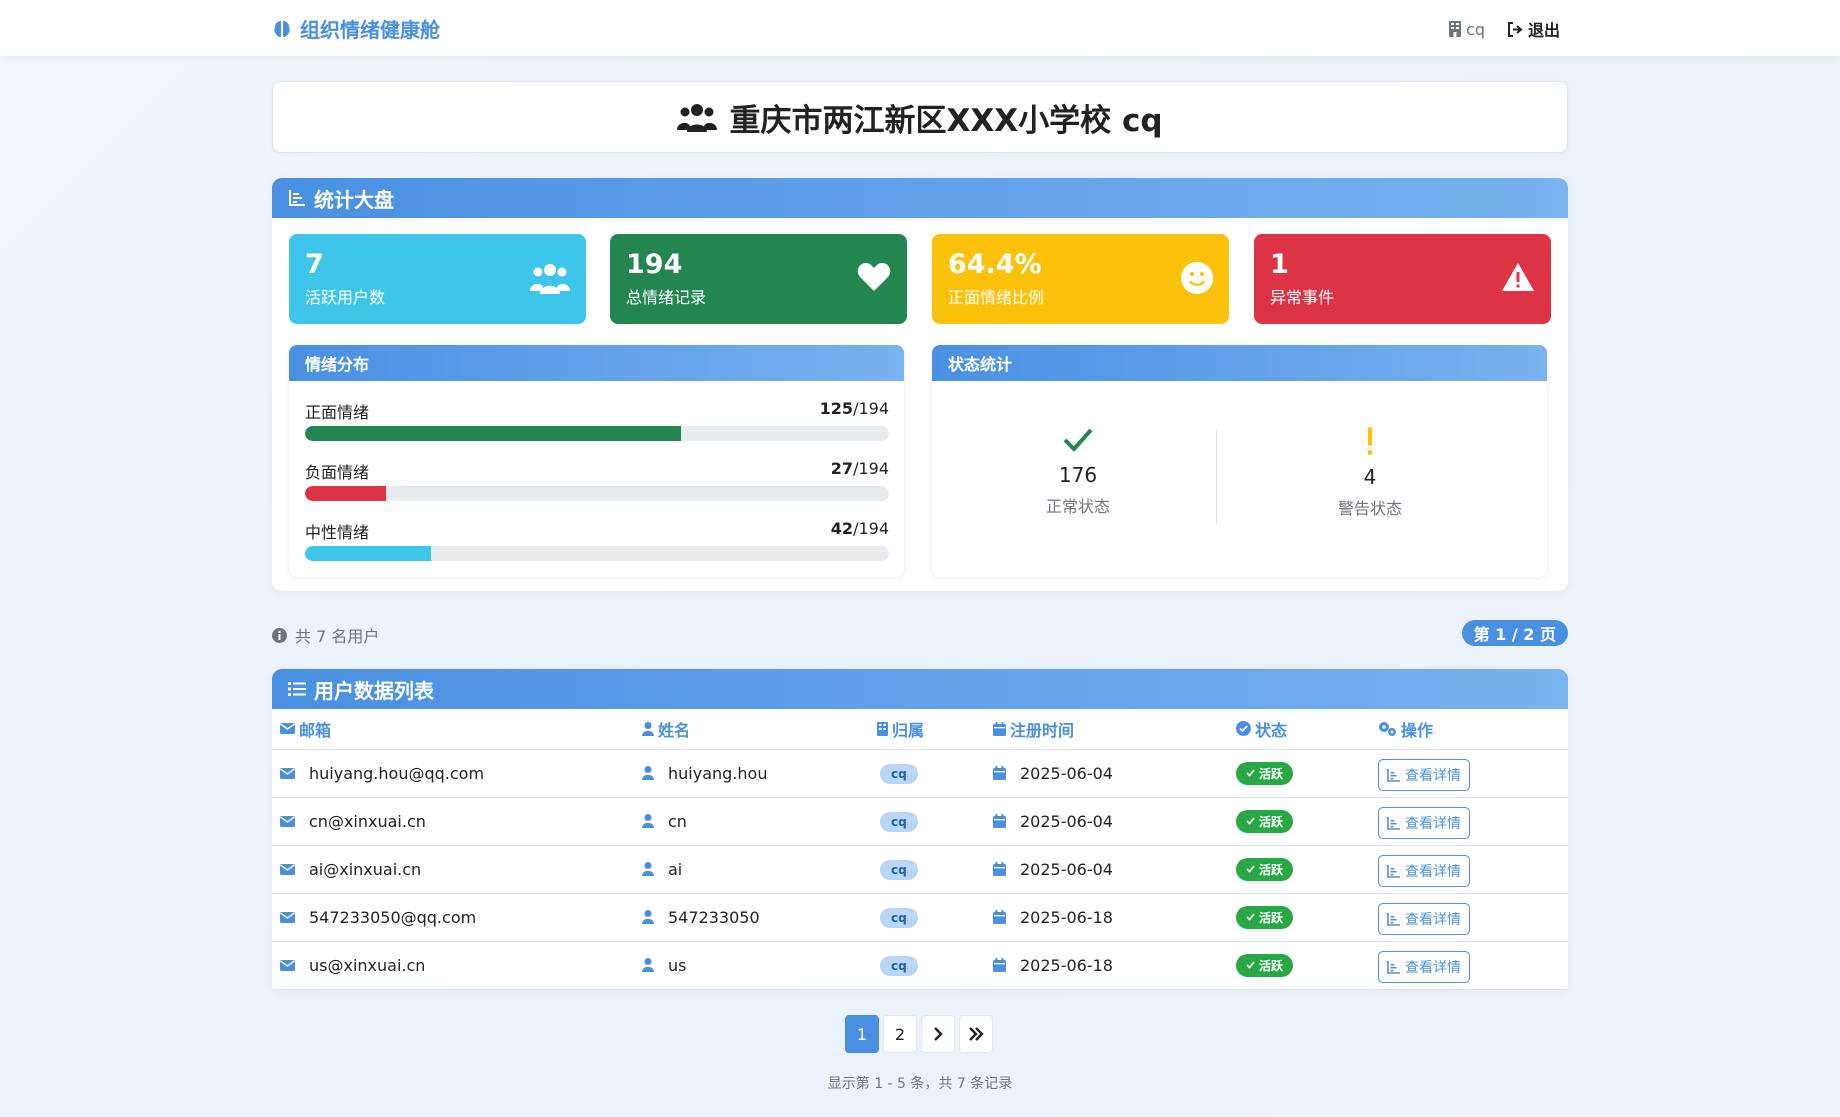 The height and width of the screenshot is (1117, 1840). I want to click on navbar: 组织情绪健康舱 cq 退出, so click(920, 28).